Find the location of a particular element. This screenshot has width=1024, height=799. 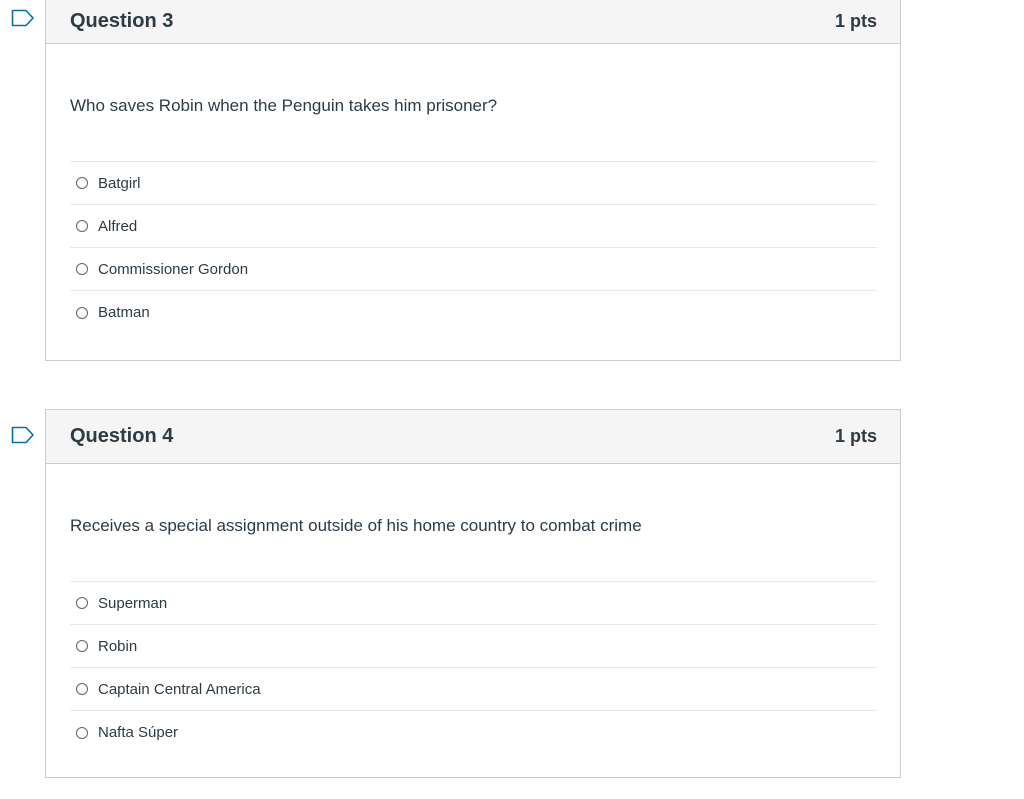

answer-label: Commissioner Gordon is located at coordinates (173, 269).